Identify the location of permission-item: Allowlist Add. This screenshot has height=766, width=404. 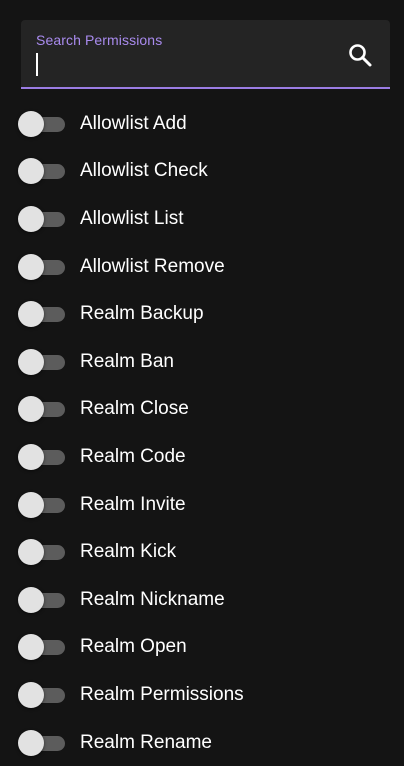
(202, 124).